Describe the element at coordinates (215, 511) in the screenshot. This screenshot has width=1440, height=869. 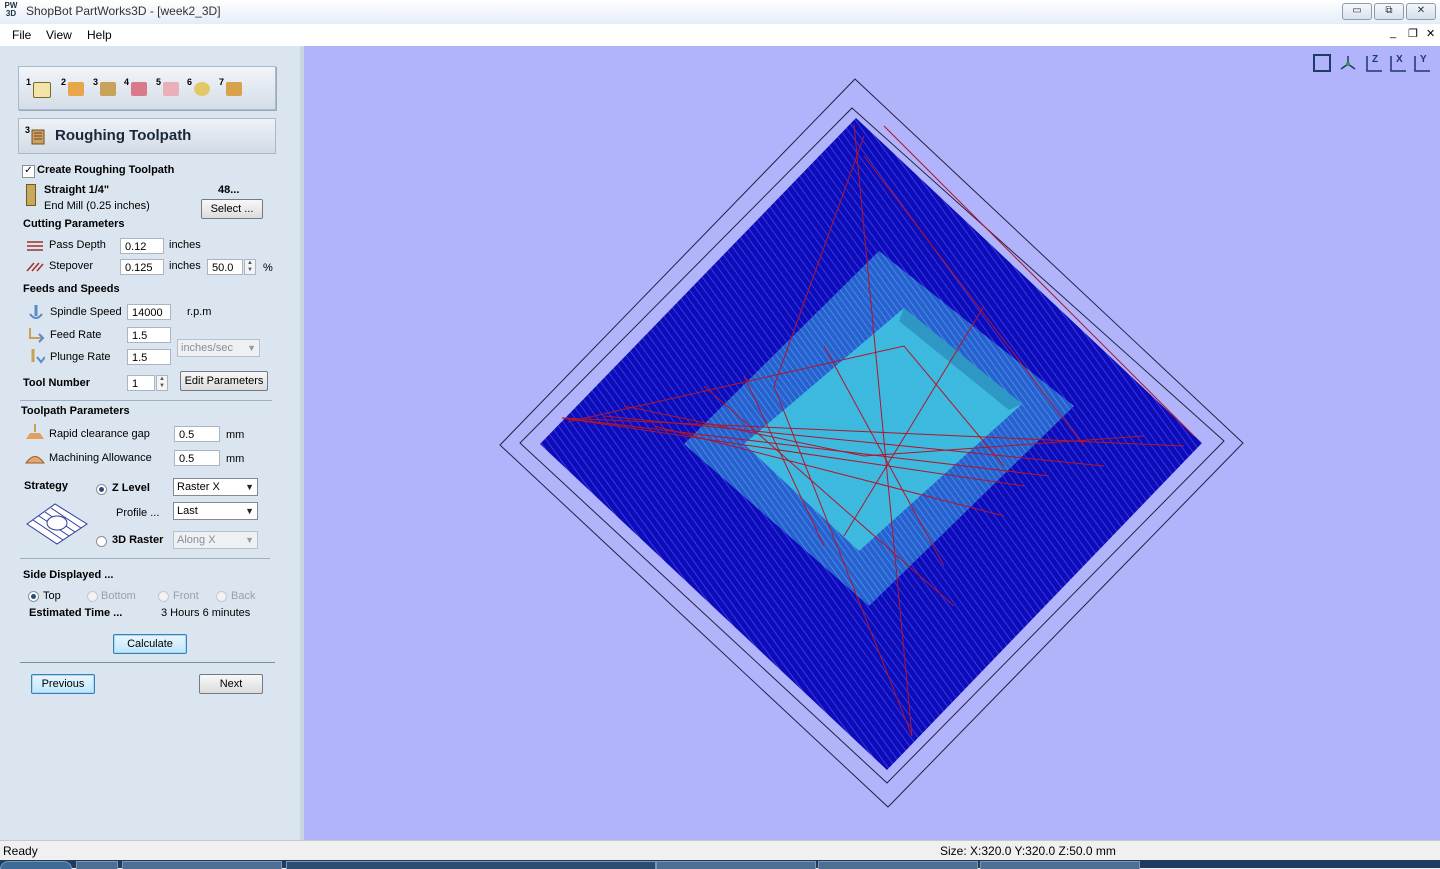
I see `profile-select: Last ▼` at that location.